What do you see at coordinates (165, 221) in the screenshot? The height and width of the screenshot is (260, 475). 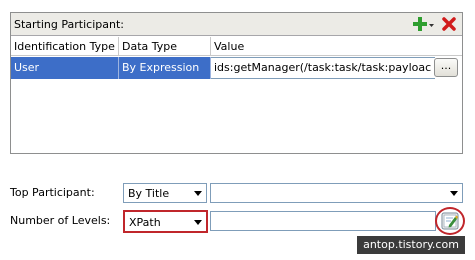 I see `number-of-levels-type-select: XPath` at bounding box center [165, 221].